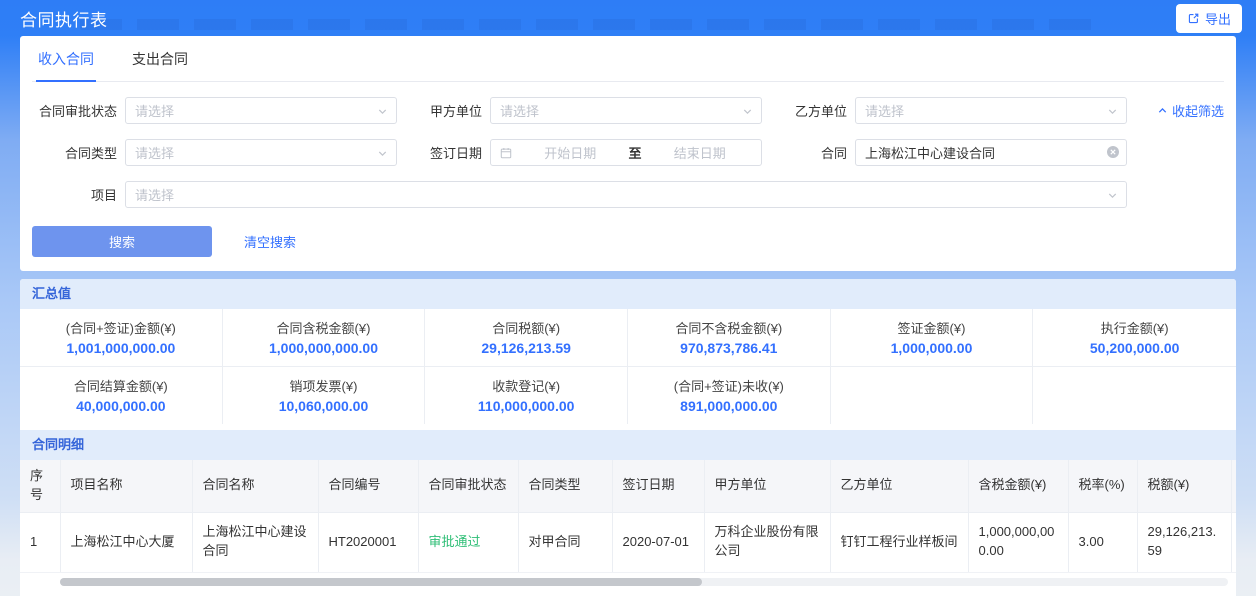 The width and height of the screenshot is (1256, 596). What do you see at coordinates (381, 581) in the screenshot?
I see `horizontal-scrollbar-thumb` at bounding box center [381, 581].